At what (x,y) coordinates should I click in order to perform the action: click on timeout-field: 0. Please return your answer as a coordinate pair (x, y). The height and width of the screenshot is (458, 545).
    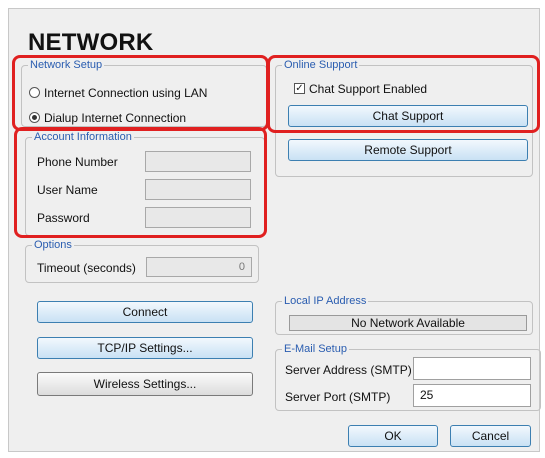
    Looking at the image, I should click on (199, 267).